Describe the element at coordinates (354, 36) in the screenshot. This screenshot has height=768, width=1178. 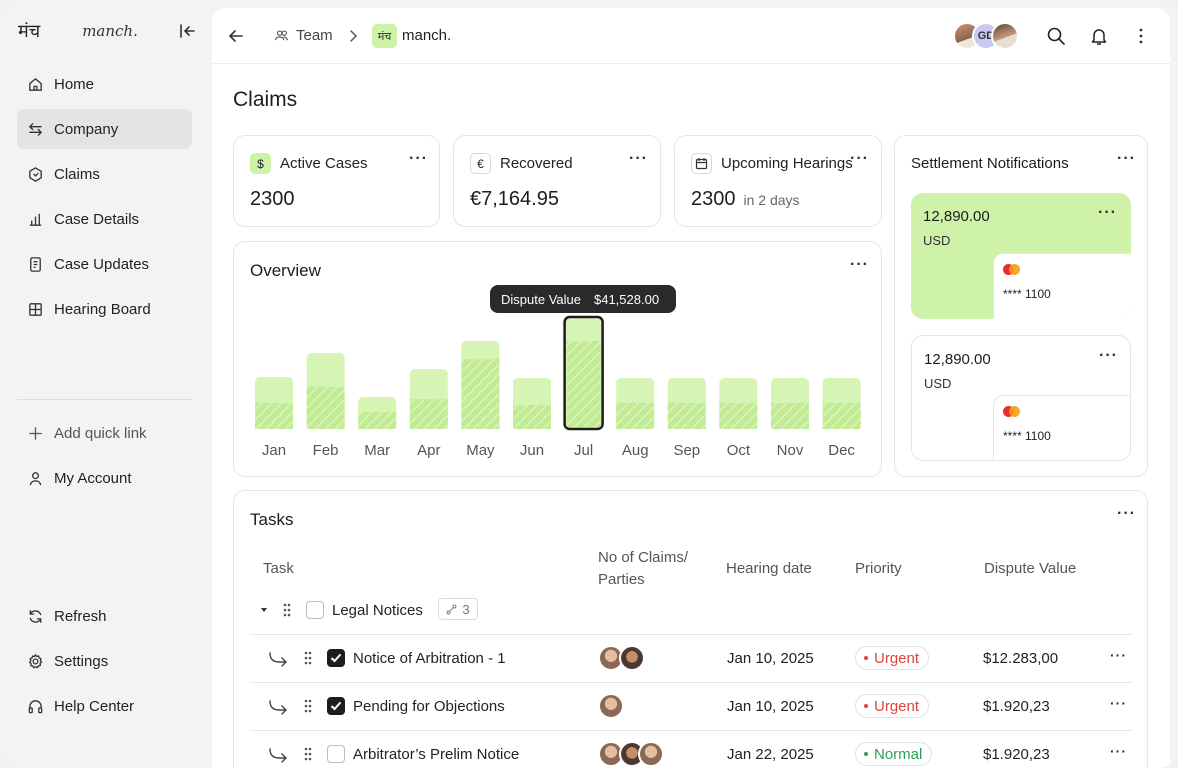
I see `chevron-right-icon` at that location.